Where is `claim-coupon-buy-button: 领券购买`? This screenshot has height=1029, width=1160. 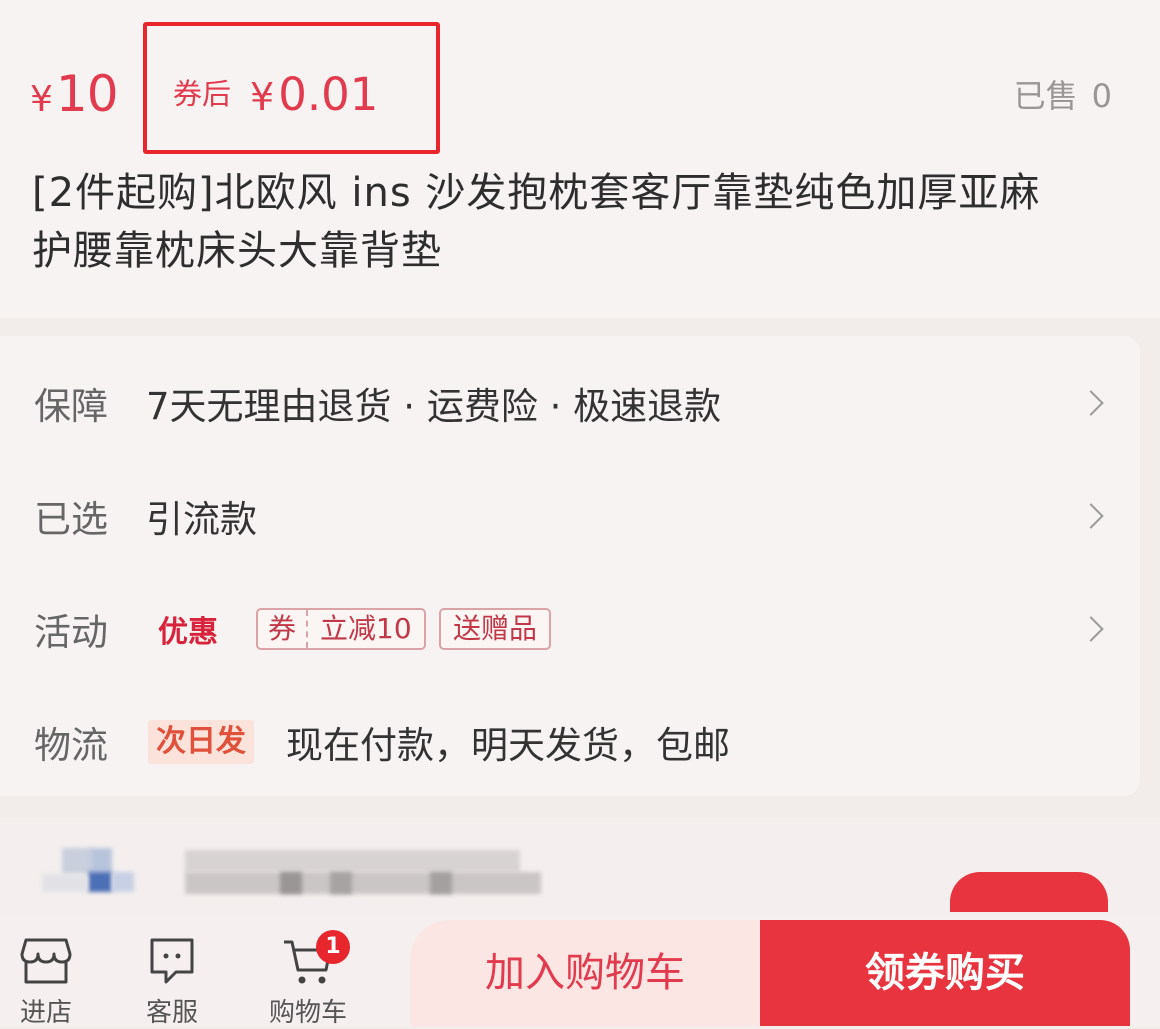
claim-coupon-buy-button: 领券购买 is located at coordinates (945, 973).